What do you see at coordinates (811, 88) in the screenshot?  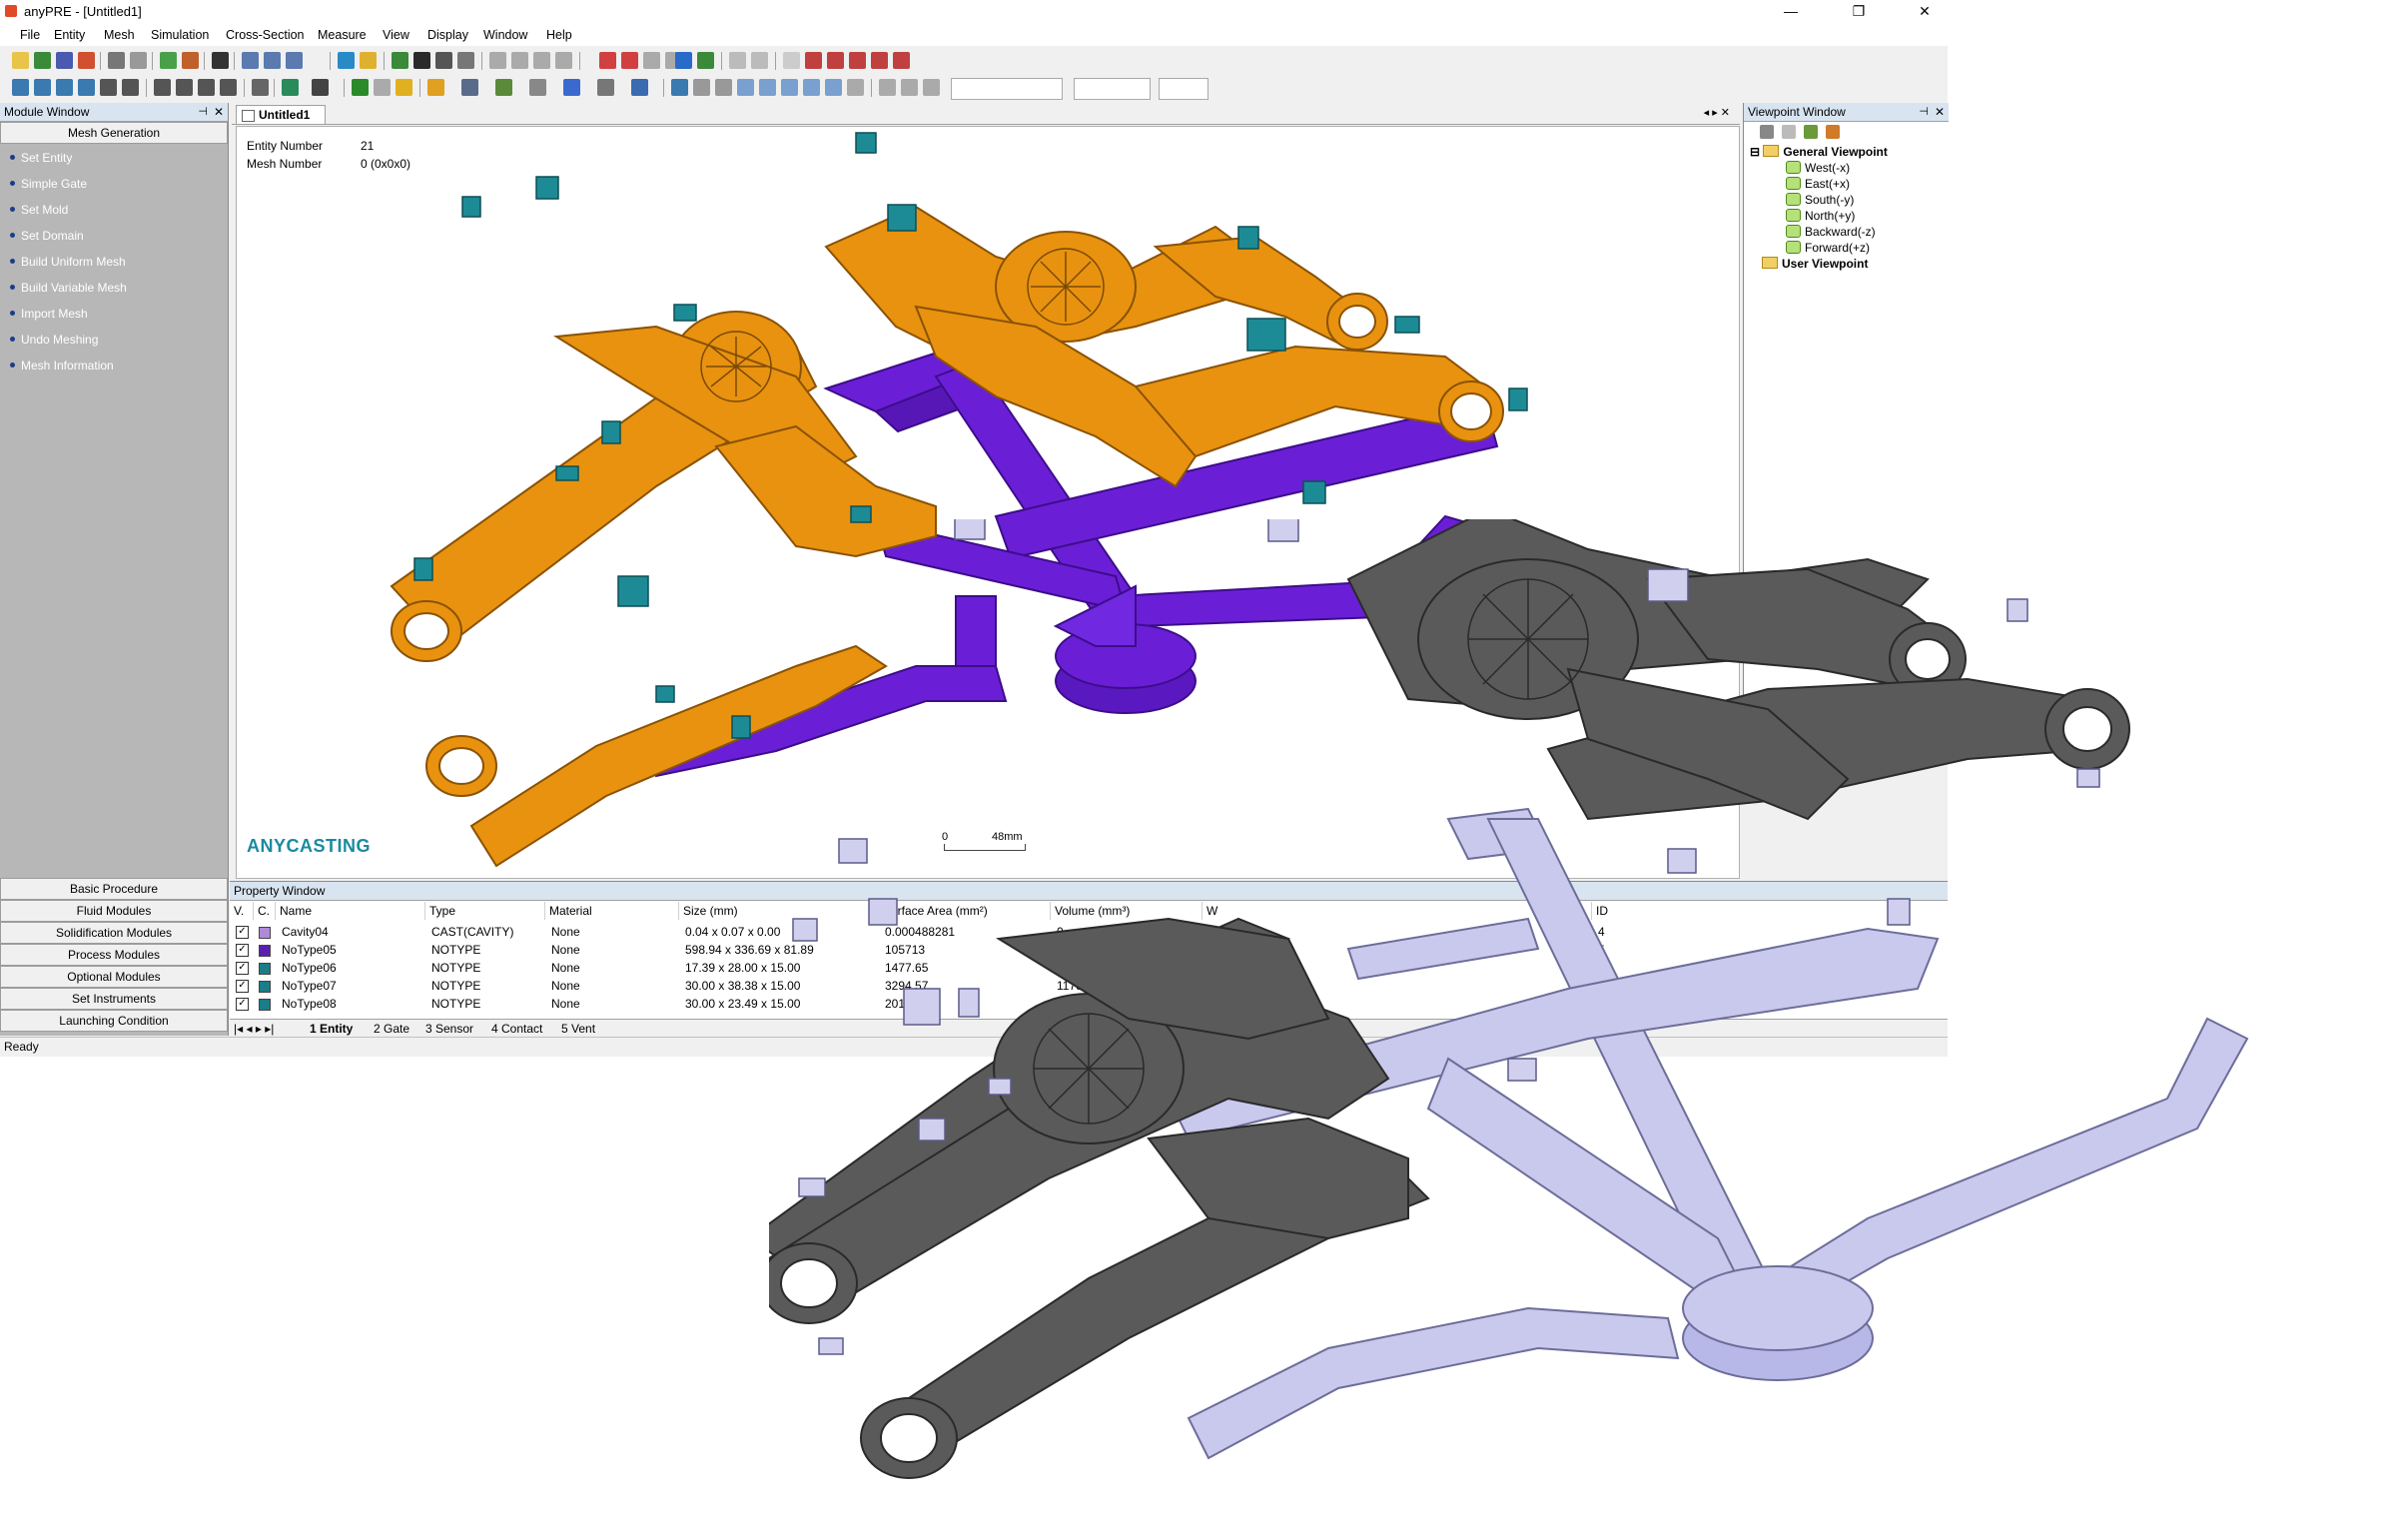 I see `view-iso-icon` at bounding box center [811, 88].